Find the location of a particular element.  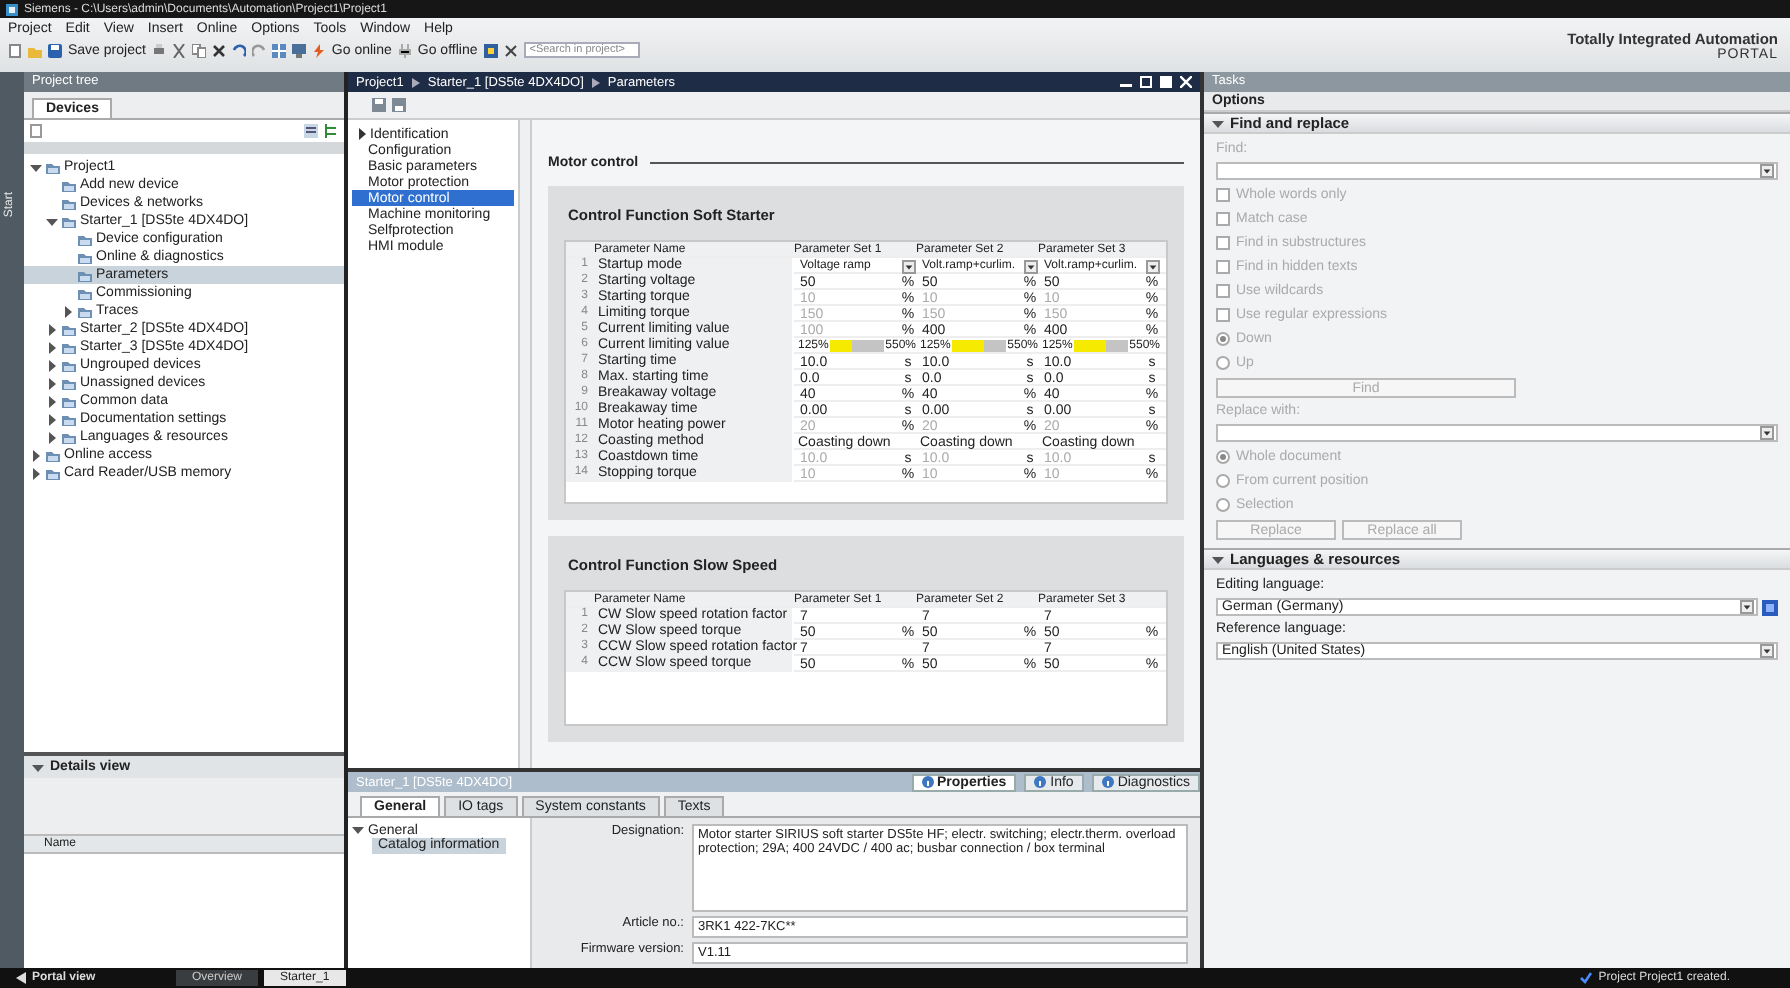

grid-icon is located at coordinates (278, 50).